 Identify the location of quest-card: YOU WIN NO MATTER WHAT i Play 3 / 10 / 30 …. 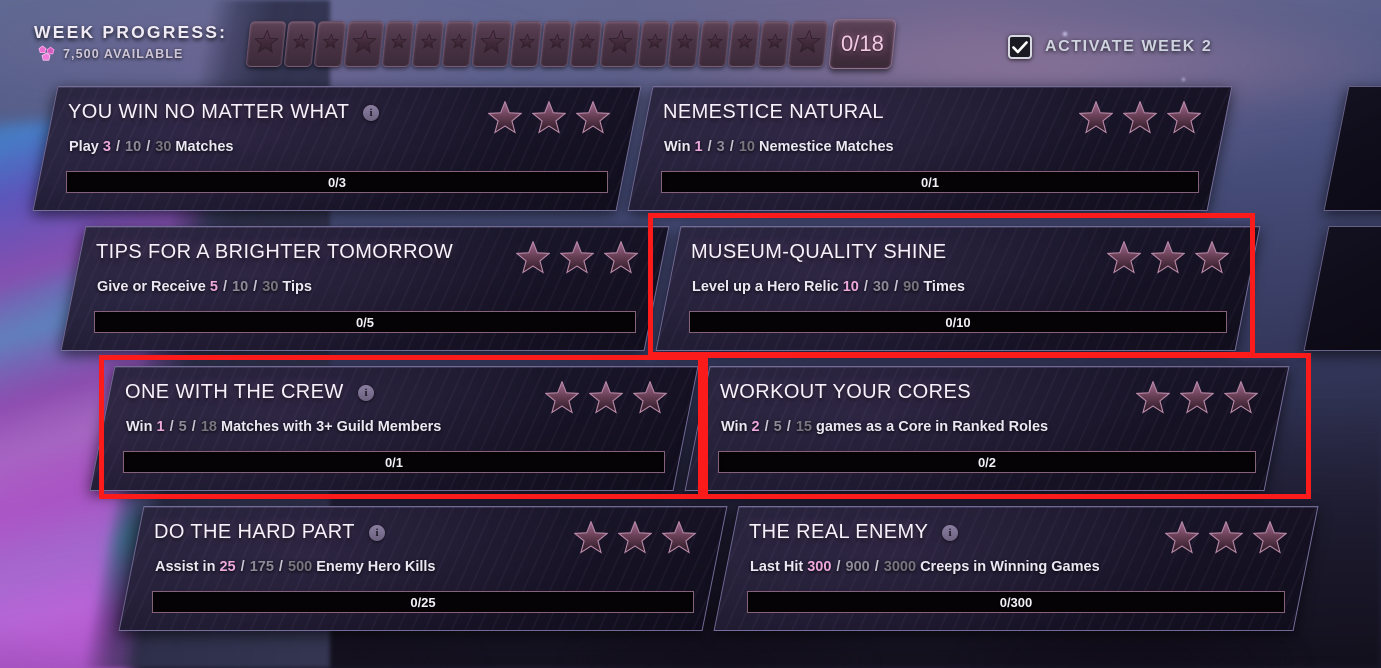
(337, 148).